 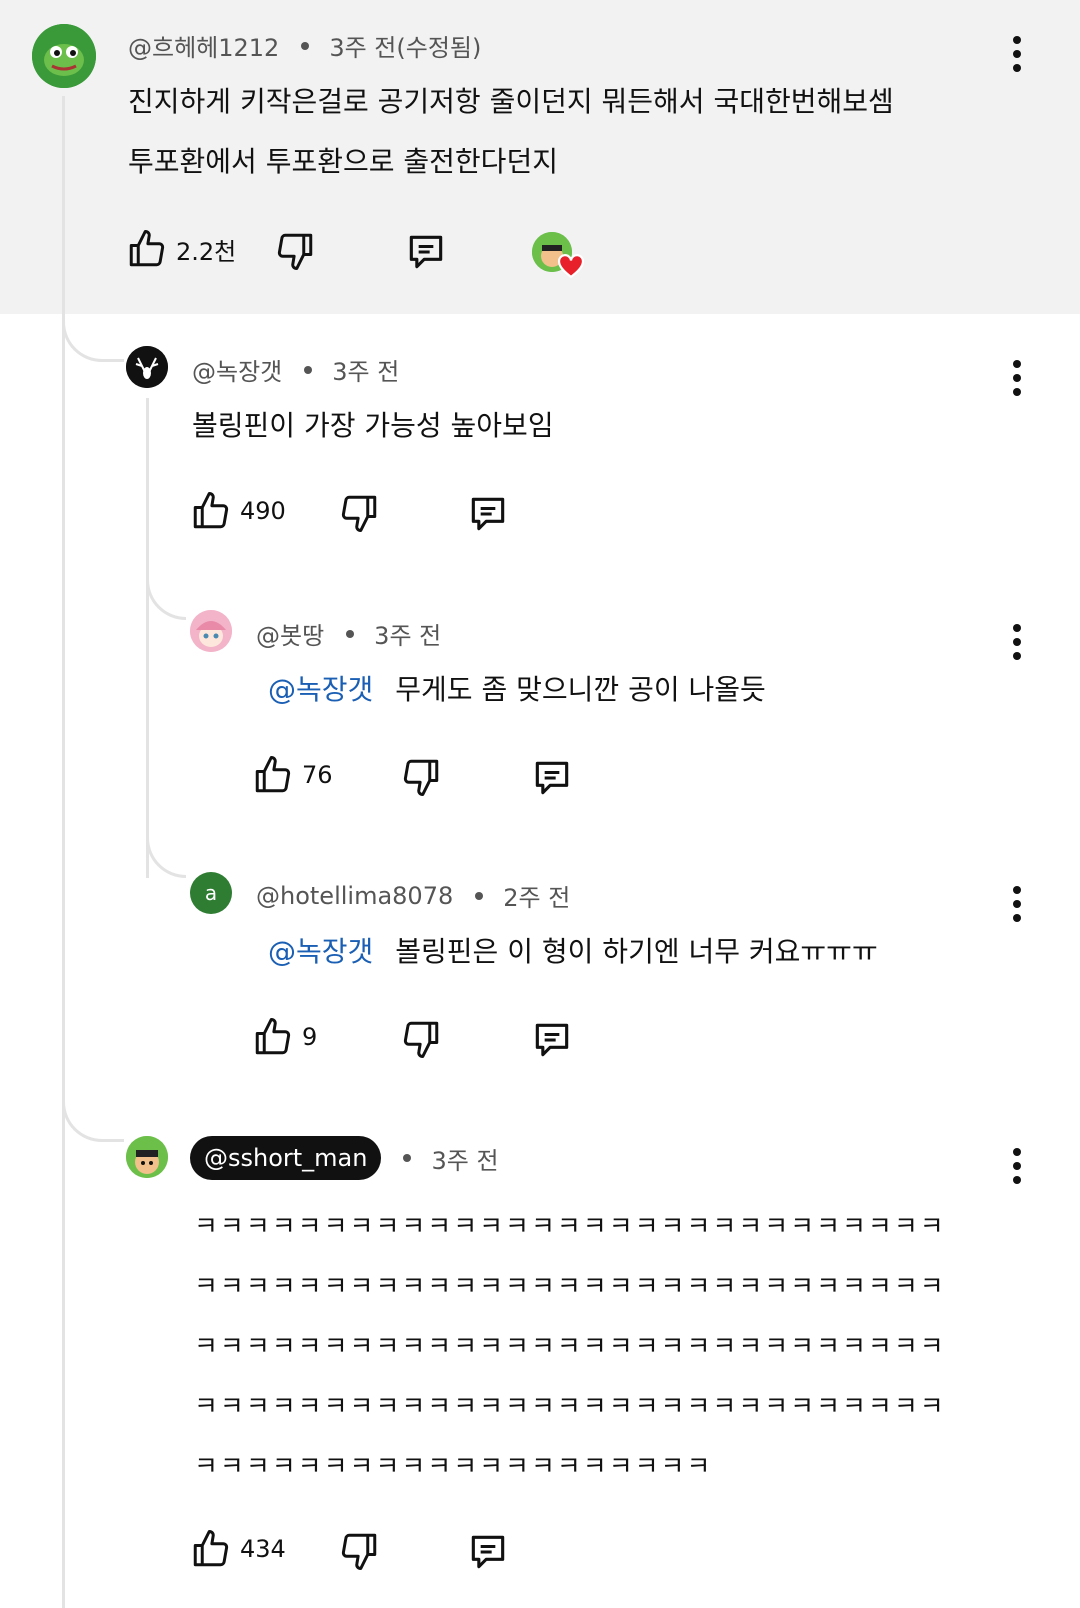 I want to click on comment-text: 볼링핀은 이 형이 하기엔 너무 커요ㅠㅠㅠ, so click(x=636, y=951).